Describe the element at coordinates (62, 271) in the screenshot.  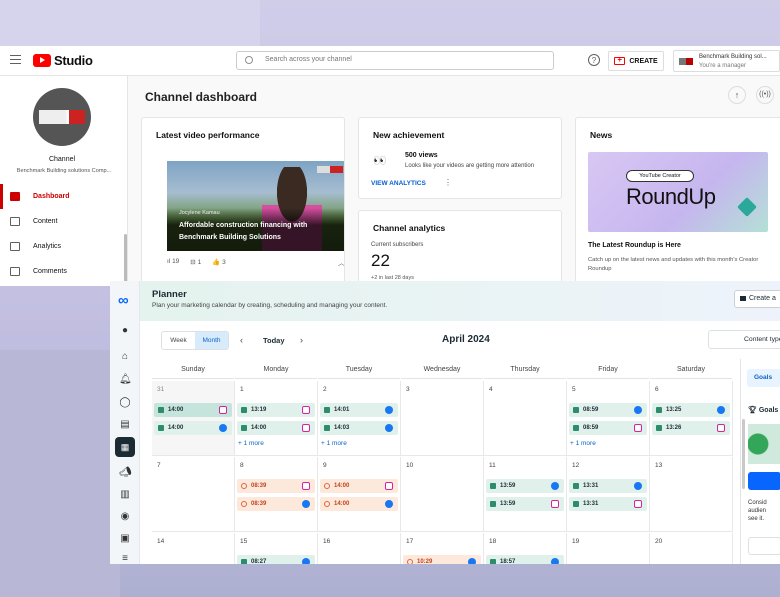
I see `sidebar-item-comments: Comments` at that location.